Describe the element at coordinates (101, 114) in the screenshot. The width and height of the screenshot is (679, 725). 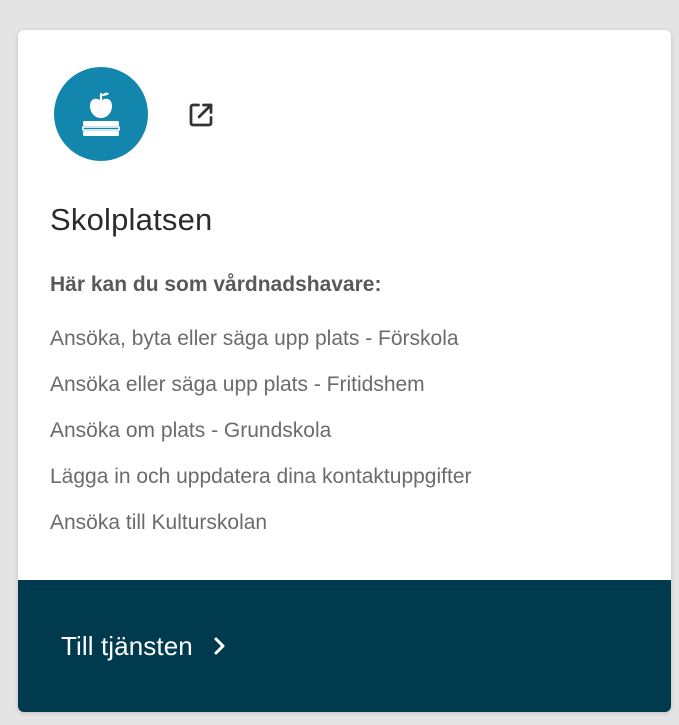
I see `school-apple-book-icon` at that location.